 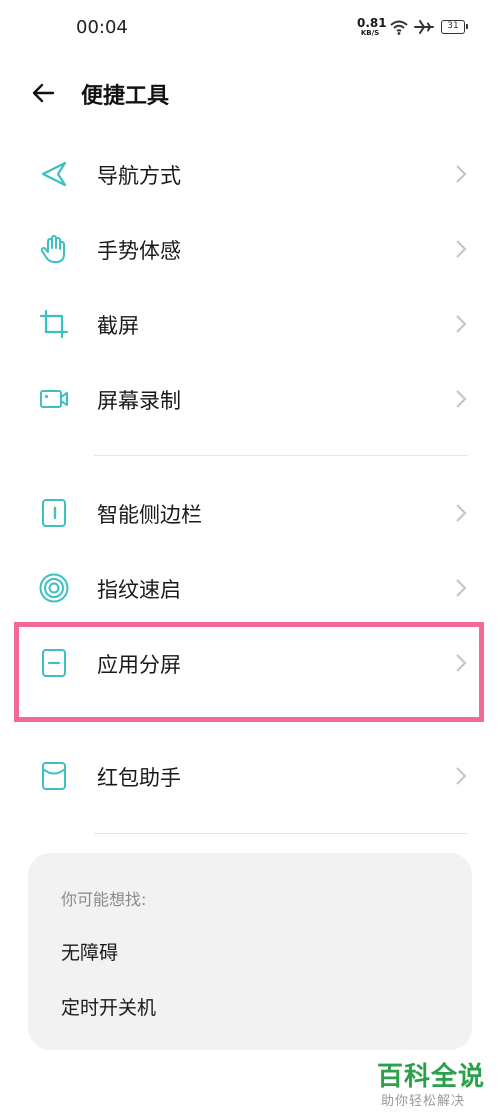 I want to click on menu-item-label: 红包助手, so click(x=139, y=778).